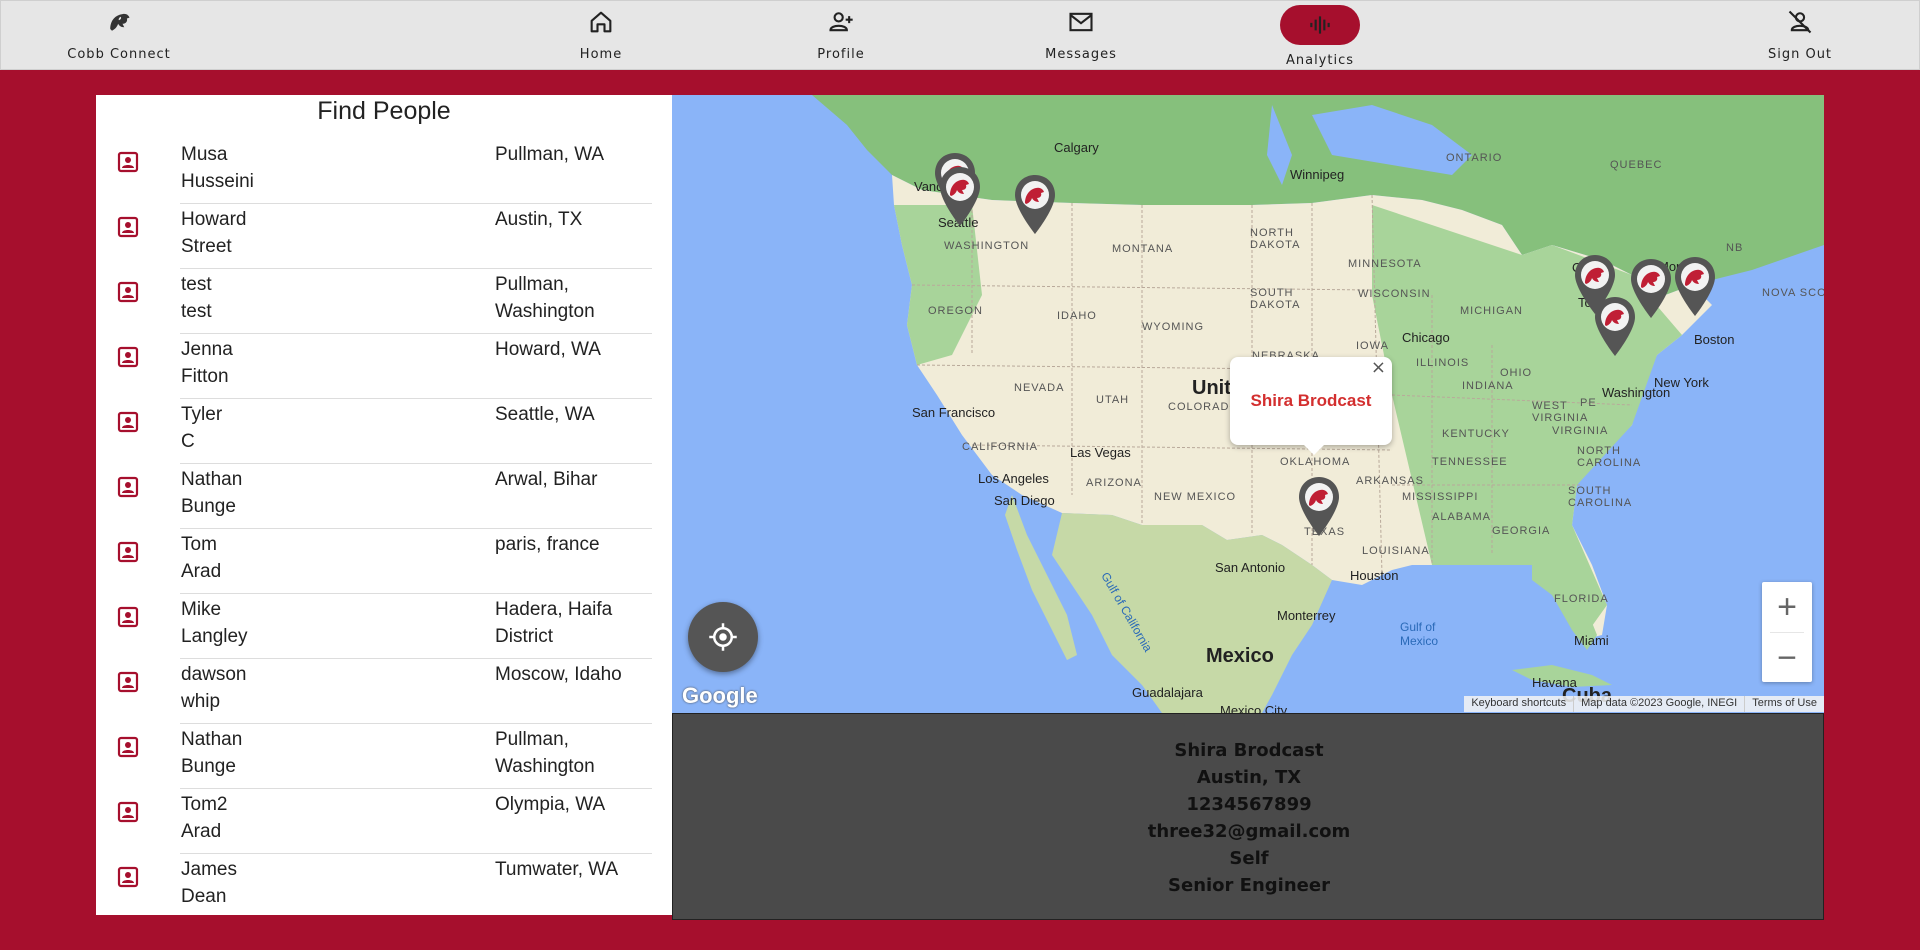  What do you see at coordinates (384, 756) in the screenshot?
I see `list-item: Nathan Bunge Pullman, Washington` at bounding box center [384, 756].